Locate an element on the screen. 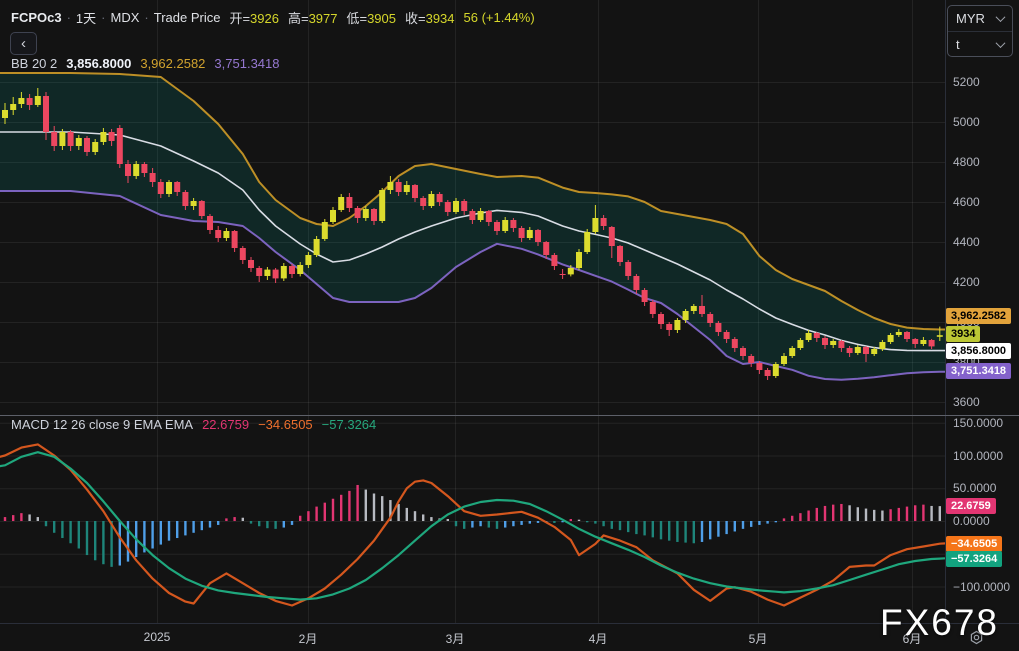 The image size is (1019, 651). time-label: 2月 is located at coordinates (308, 639).